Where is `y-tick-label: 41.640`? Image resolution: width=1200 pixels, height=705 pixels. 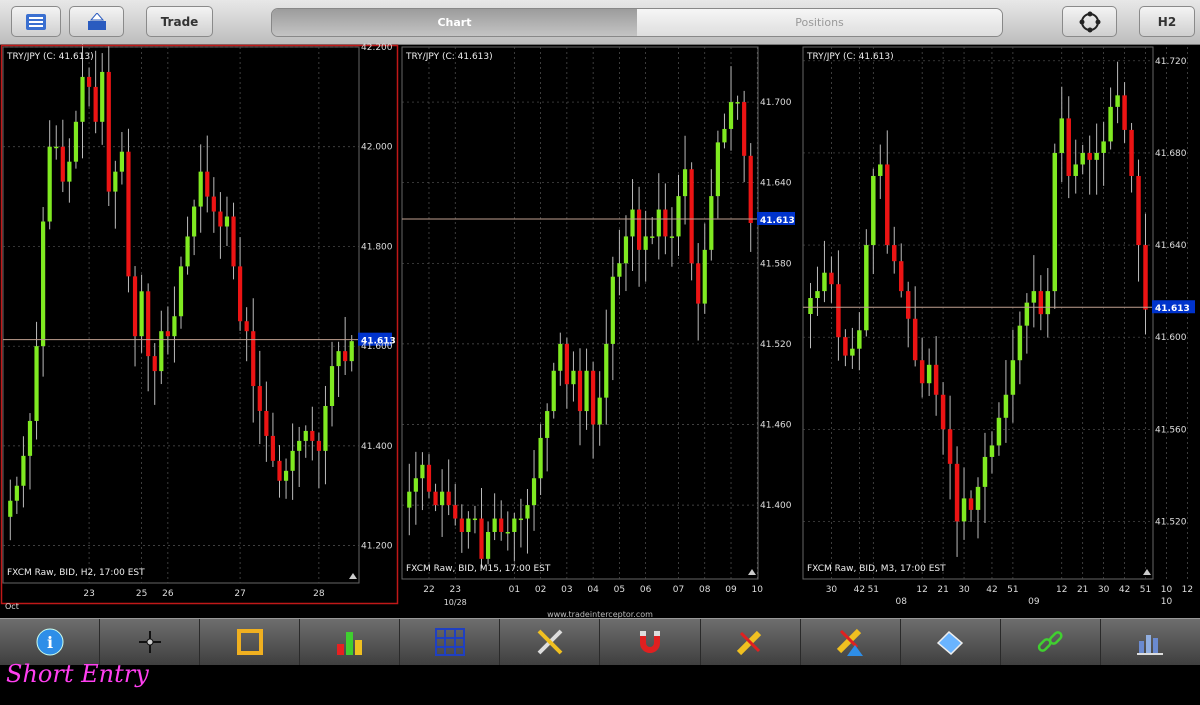 y-tick-label: 41.640 is located at coordinates (1171, 246).